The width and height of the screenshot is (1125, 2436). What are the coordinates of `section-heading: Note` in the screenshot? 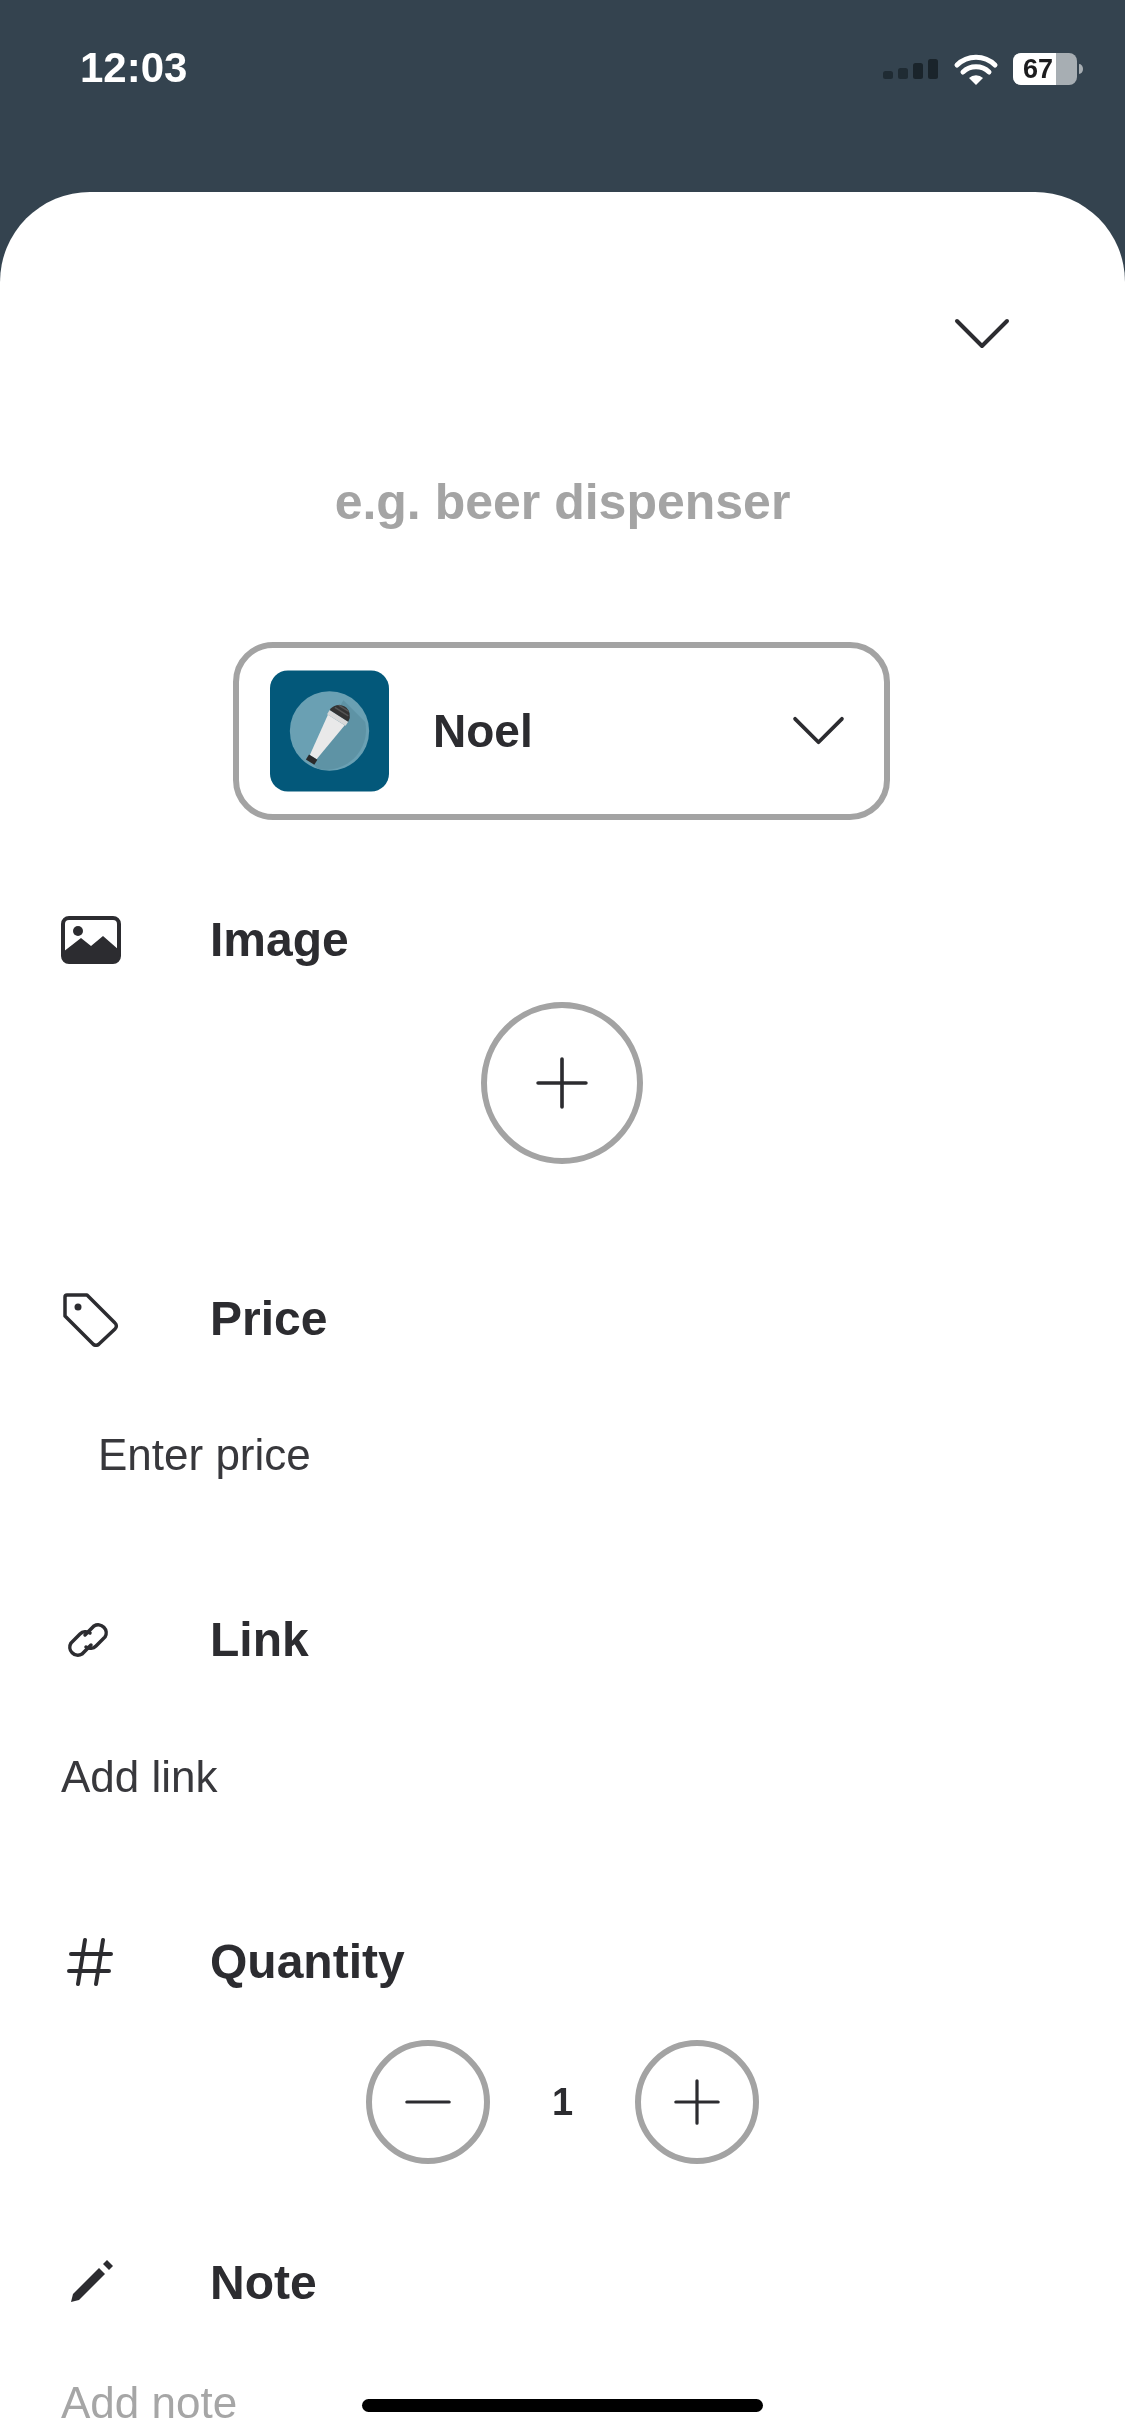 It's located at (263, 2283).